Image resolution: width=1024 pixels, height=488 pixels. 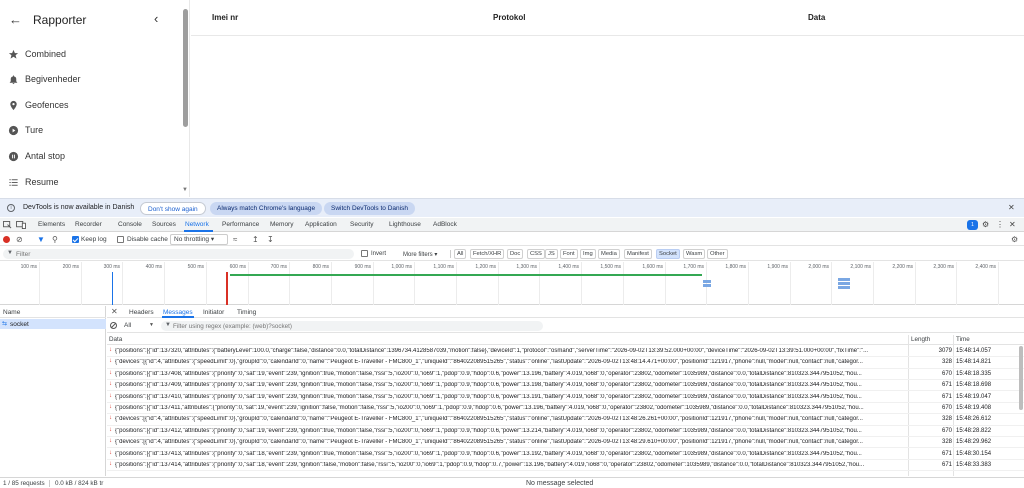 What do you see at coordinates (487, 254) in the screenshot?
I see `filter-chip-fetch-xhr: Fetch/XHR` at bounding box center [487, 254].